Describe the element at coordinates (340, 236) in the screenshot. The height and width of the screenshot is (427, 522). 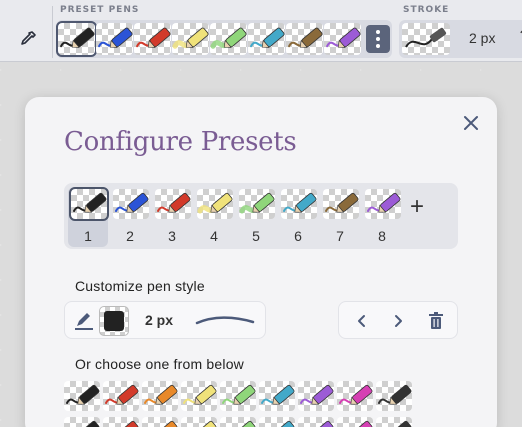
I see `preset-number: 7` at that location.